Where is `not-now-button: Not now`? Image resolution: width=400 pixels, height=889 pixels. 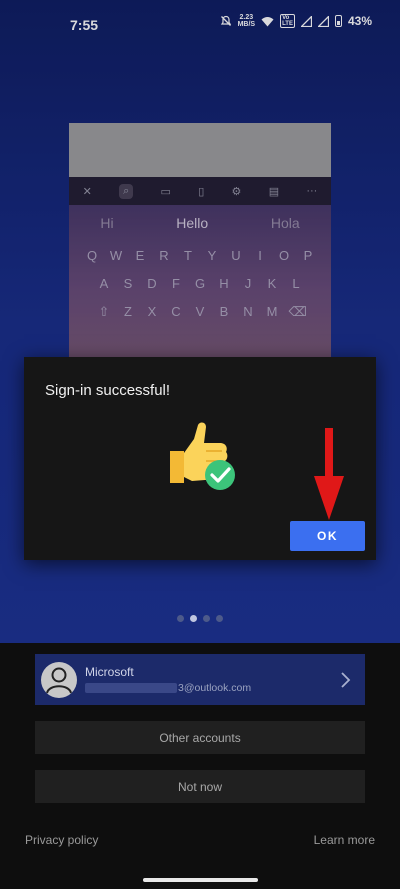
not-now-button: Not now is located at coordinates (200, 786).